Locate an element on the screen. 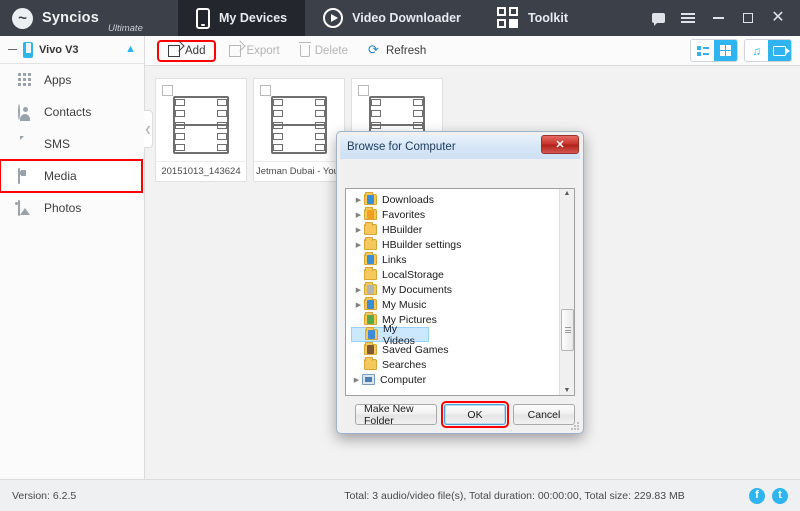 The image size is (800, 511). chat-icon is located at coordinates (658, 19).